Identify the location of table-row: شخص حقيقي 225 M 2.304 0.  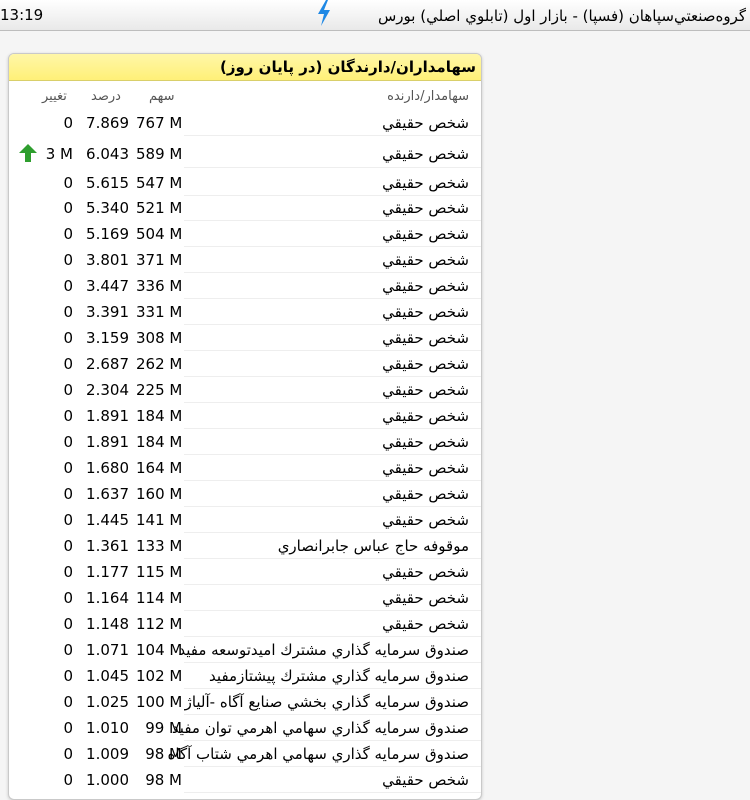
(245, 390).